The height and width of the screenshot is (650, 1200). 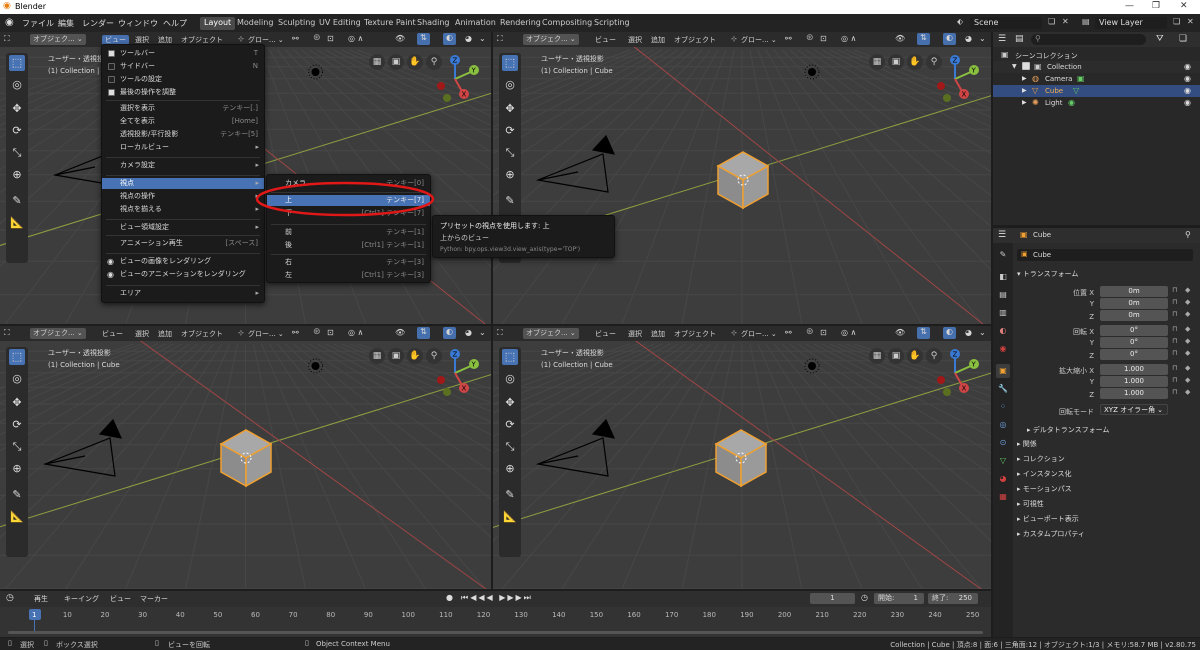 What do you see at coordinates (1160, 39) in the screenshot?
I see `filter-icon: ⛛` at bounding box center [1160, 39].